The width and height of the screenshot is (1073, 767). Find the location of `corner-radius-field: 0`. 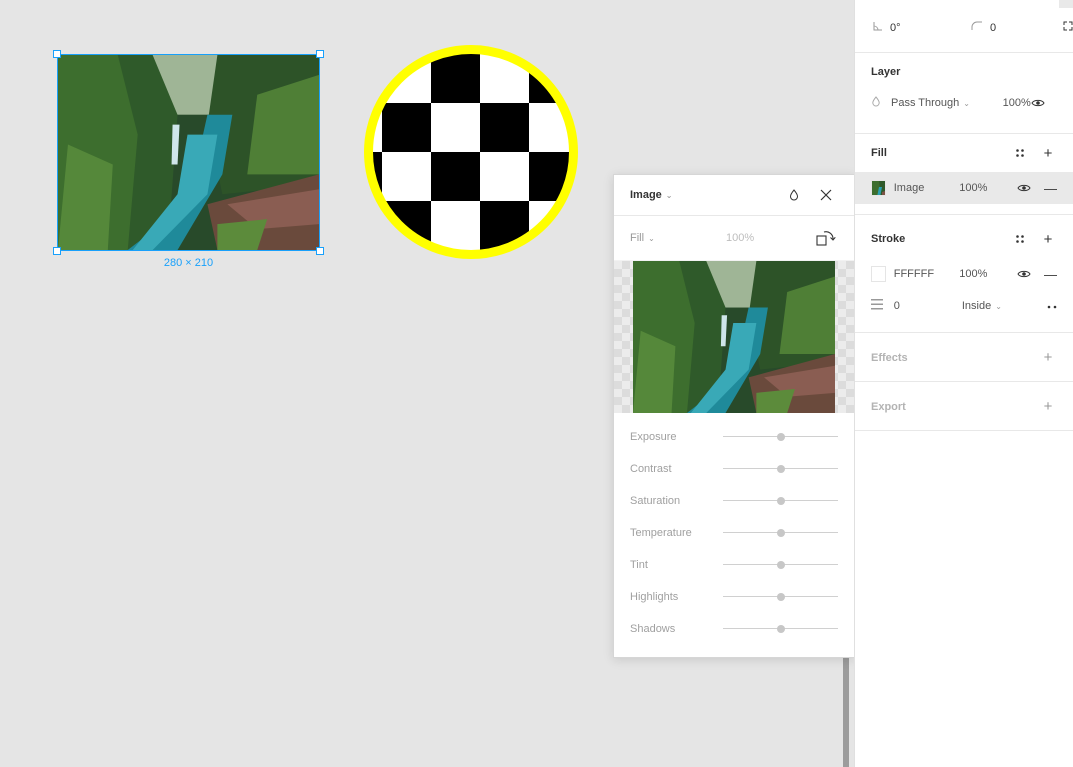

corner-radius-field: 0 is located at coordinates (983, 27).